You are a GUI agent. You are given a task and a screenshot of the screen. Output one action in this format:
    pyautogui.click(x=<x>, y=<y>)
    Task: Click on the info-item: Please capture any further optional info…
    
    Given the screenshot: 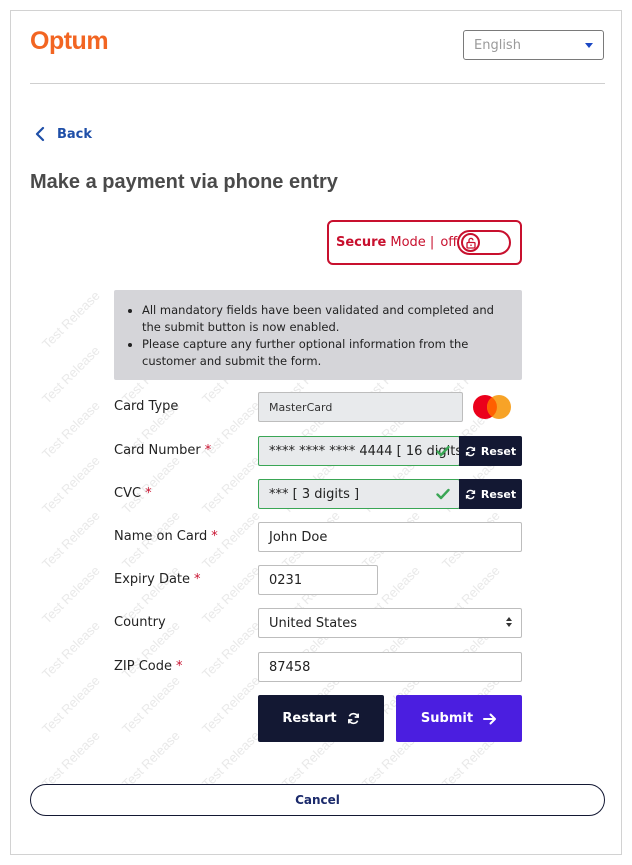 What is the action you would take?
    pyautogui.click(x=327, y=353)
    